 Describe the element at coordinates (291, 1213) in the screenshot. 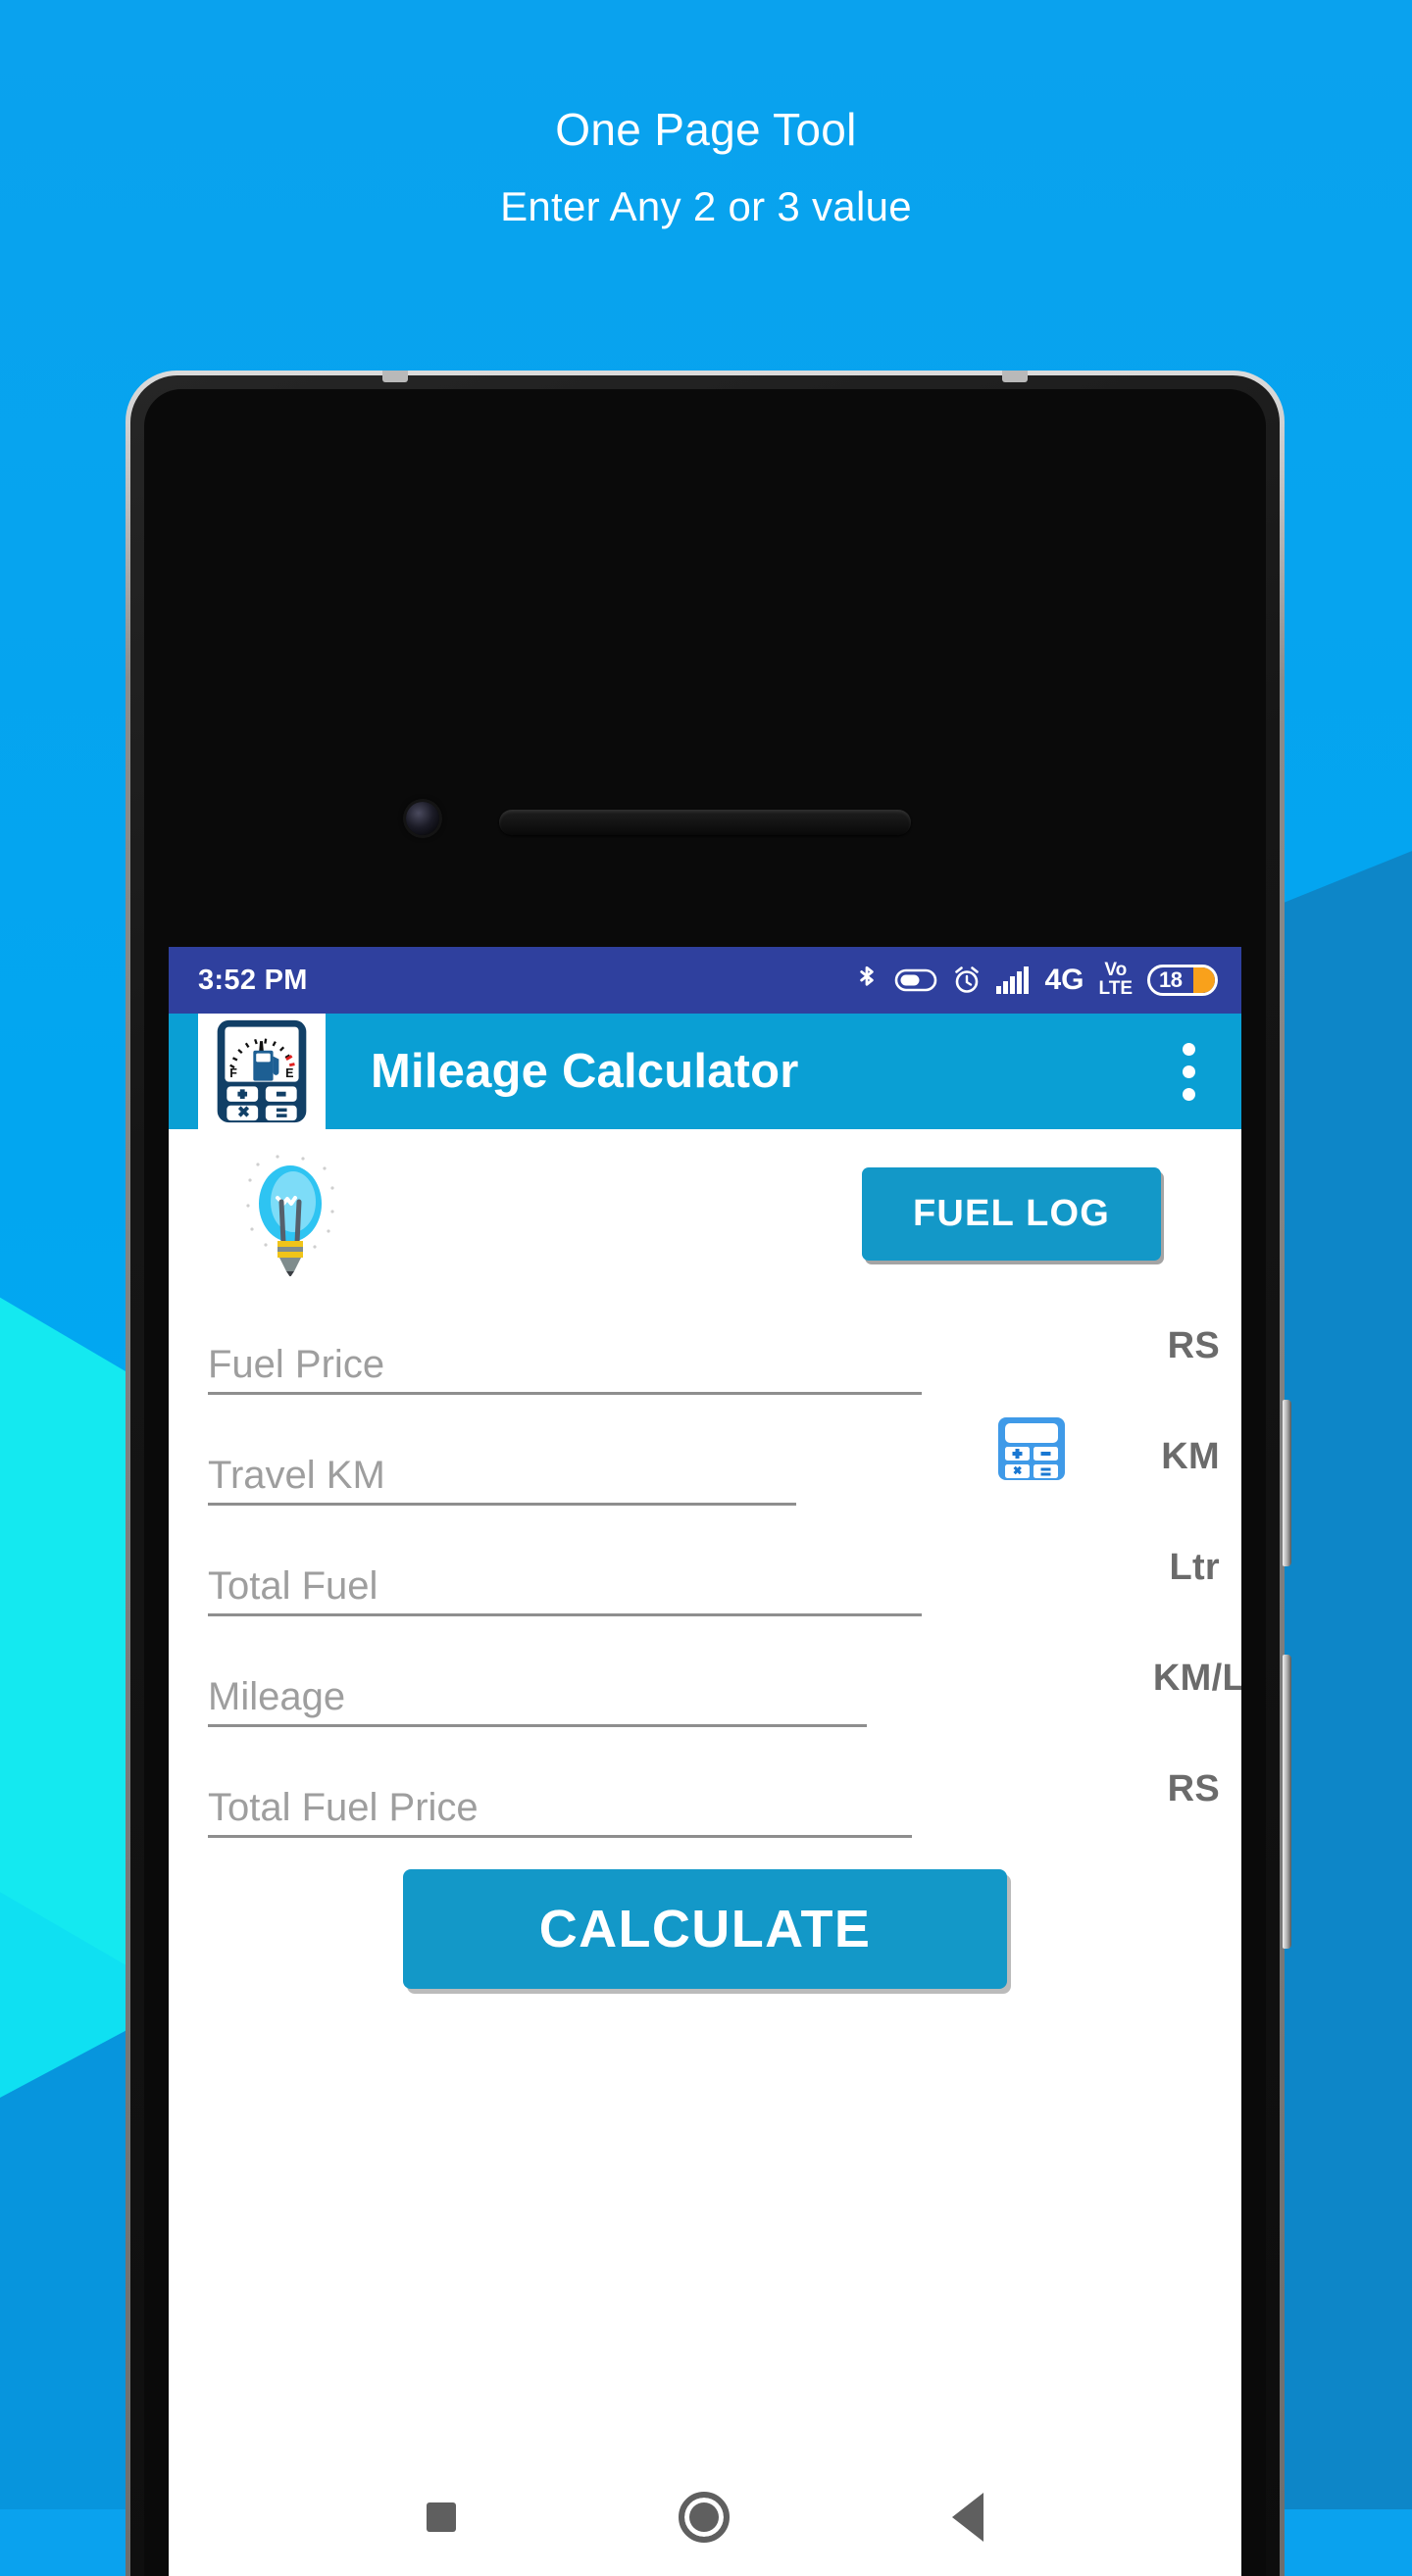

I see `lightbulb-icon` at that location.